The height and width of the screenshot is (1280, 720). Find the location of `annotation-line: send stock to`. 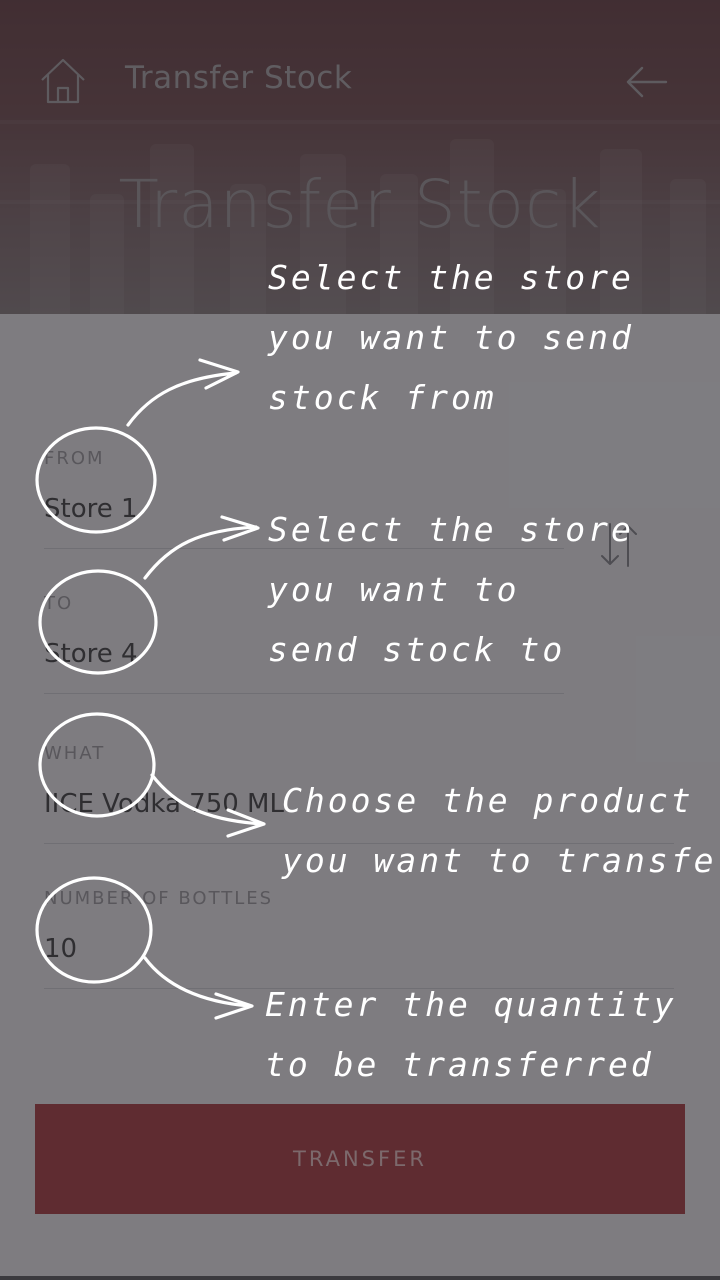

annotation-line: send stock to is located at coordinates (417, 649).